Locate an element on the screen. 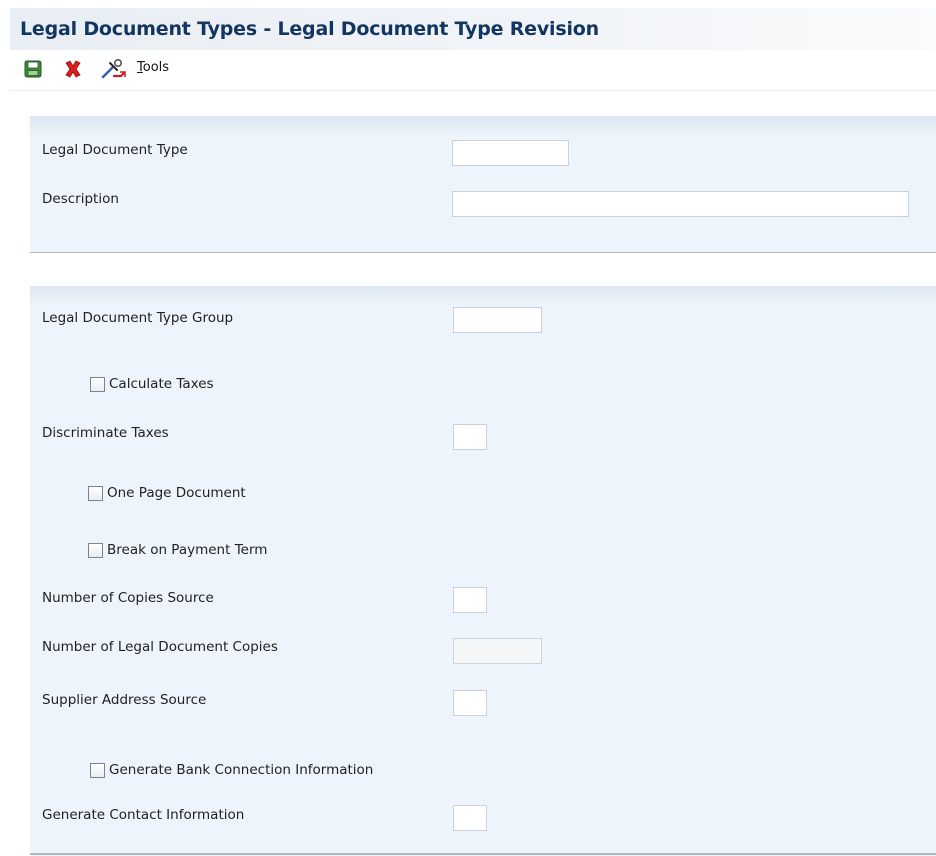  supplier-address-source-label: Supplier Address Source is located at coordinates (124, 700).